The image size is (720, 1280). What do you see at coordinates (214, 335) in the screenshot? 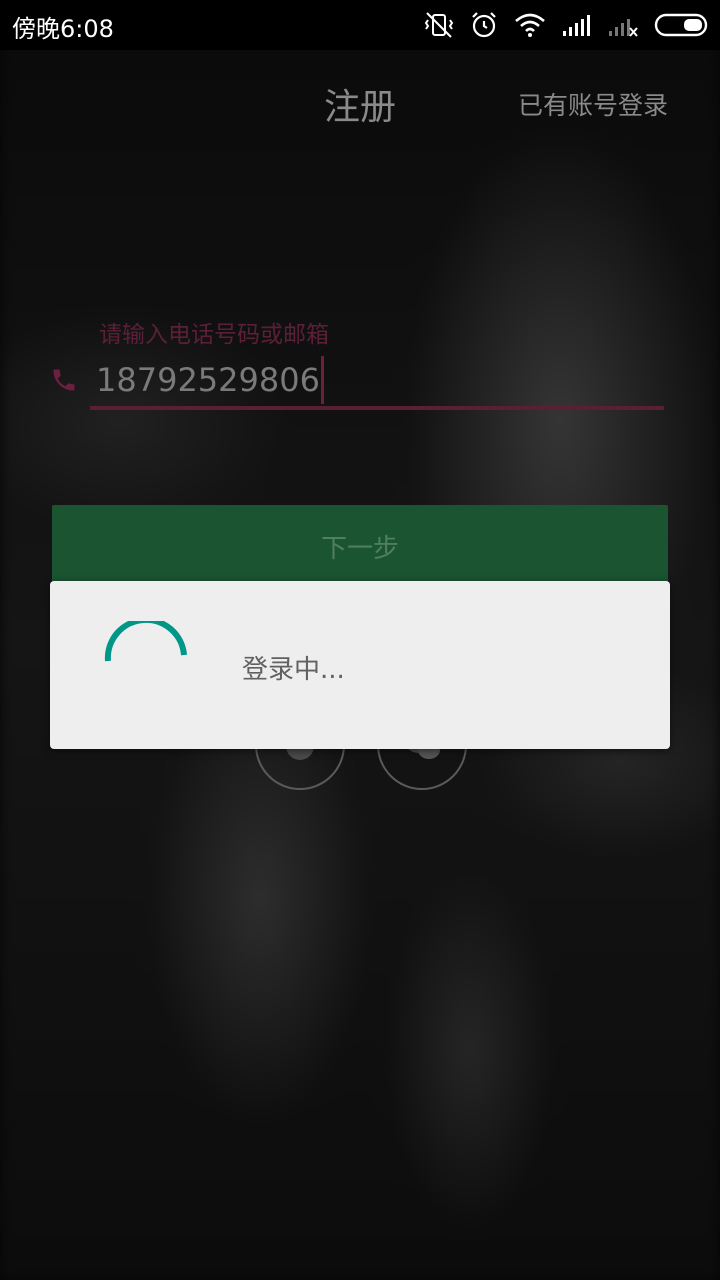
I see `phone-field-label: 请输入电话号码或邮箱` at bounding box center [214, 335].